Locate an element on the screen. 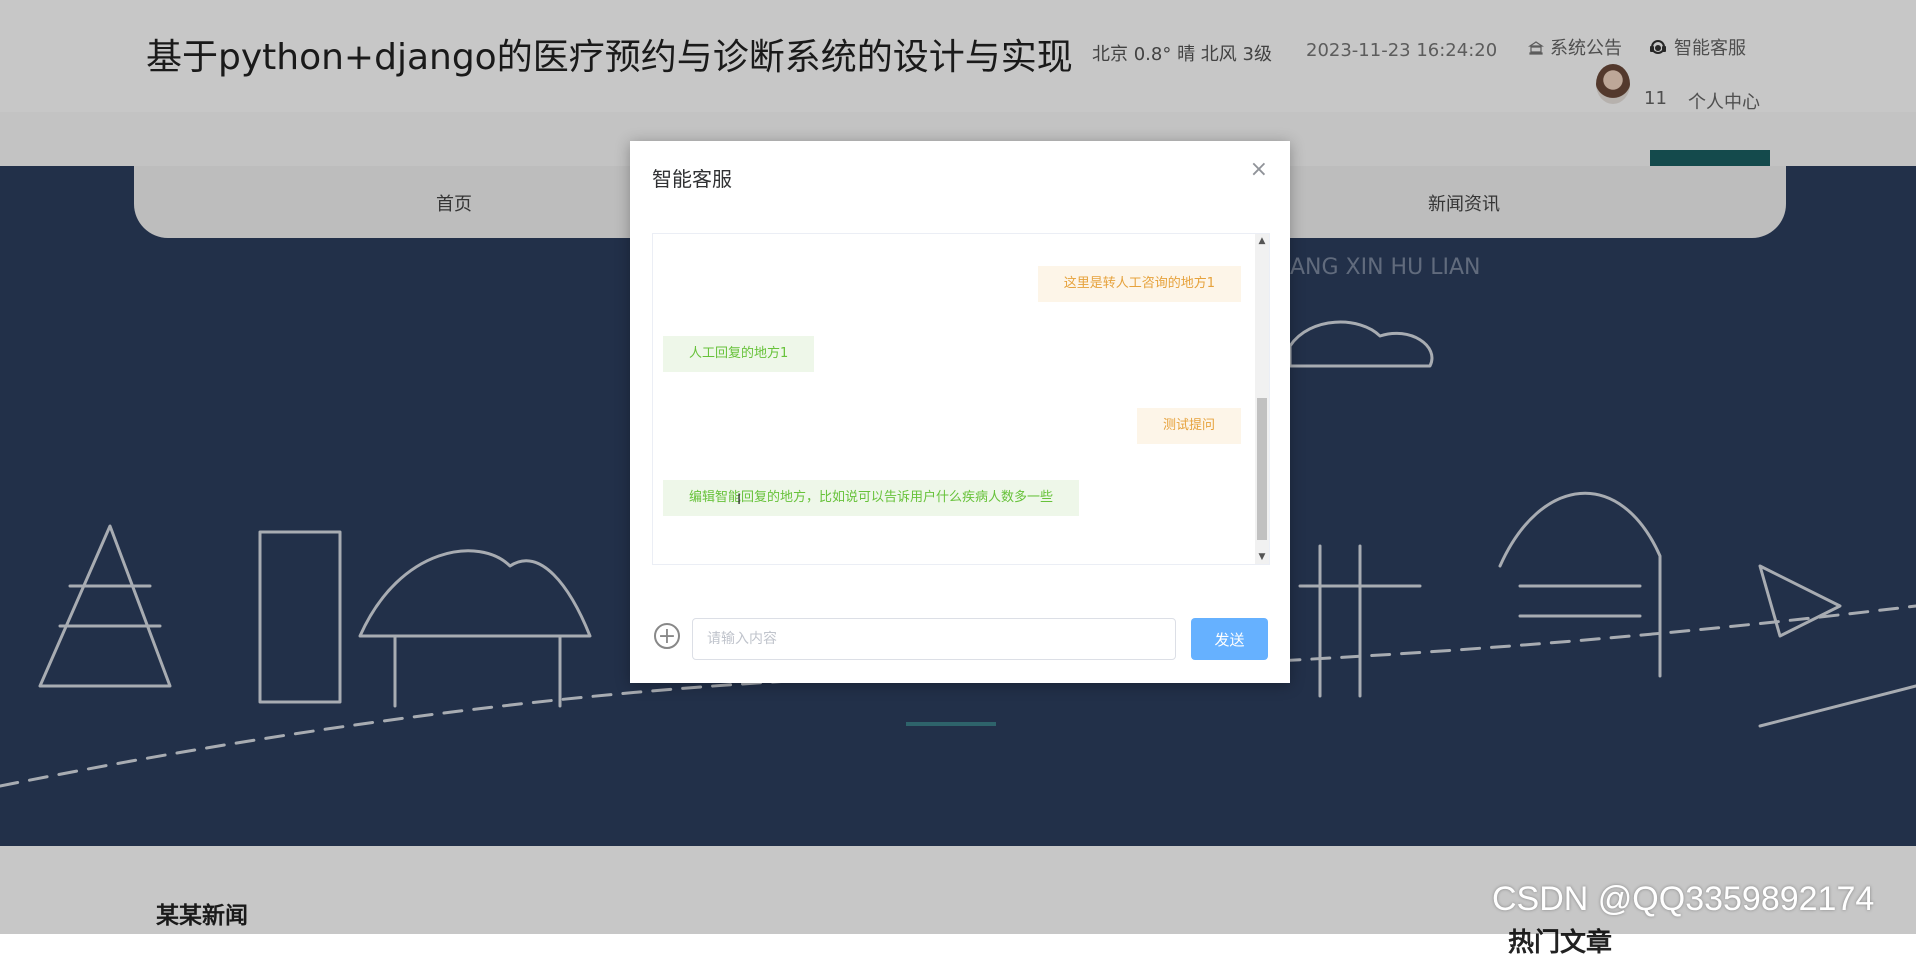 Image resolution: width=1916 pixels, height=959 pixels. dialog-title: 智能客服 is located at coordinates (692, 179).